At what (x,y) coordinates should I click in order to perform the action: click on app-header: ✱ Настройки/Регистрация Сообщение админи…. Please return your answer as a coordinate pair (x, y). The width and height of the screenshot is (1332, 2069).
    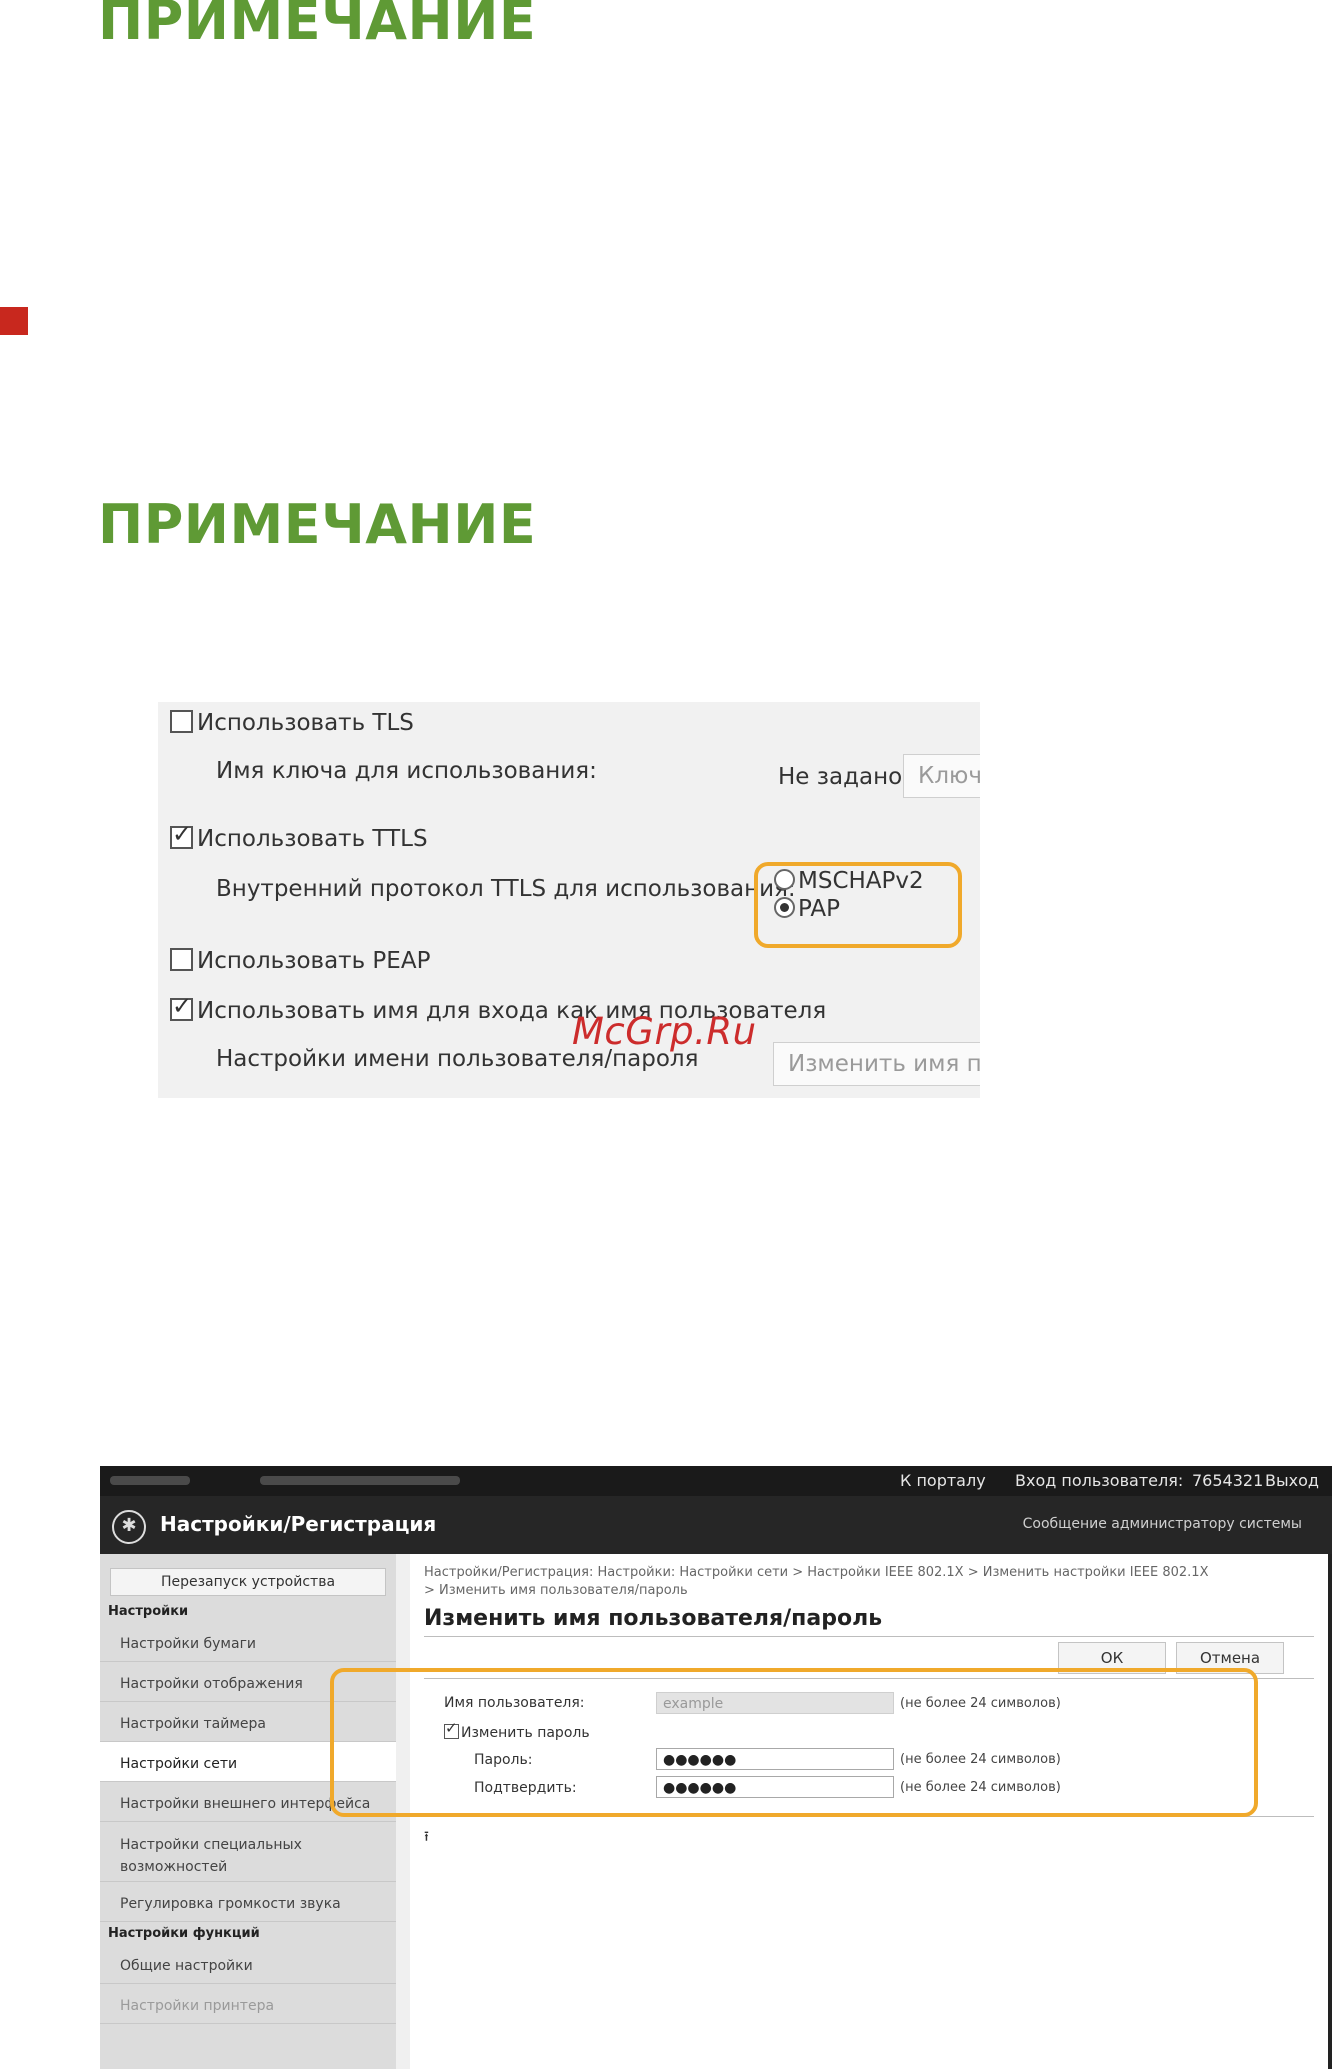
    Looking at the image, I should click on (716, 1525).